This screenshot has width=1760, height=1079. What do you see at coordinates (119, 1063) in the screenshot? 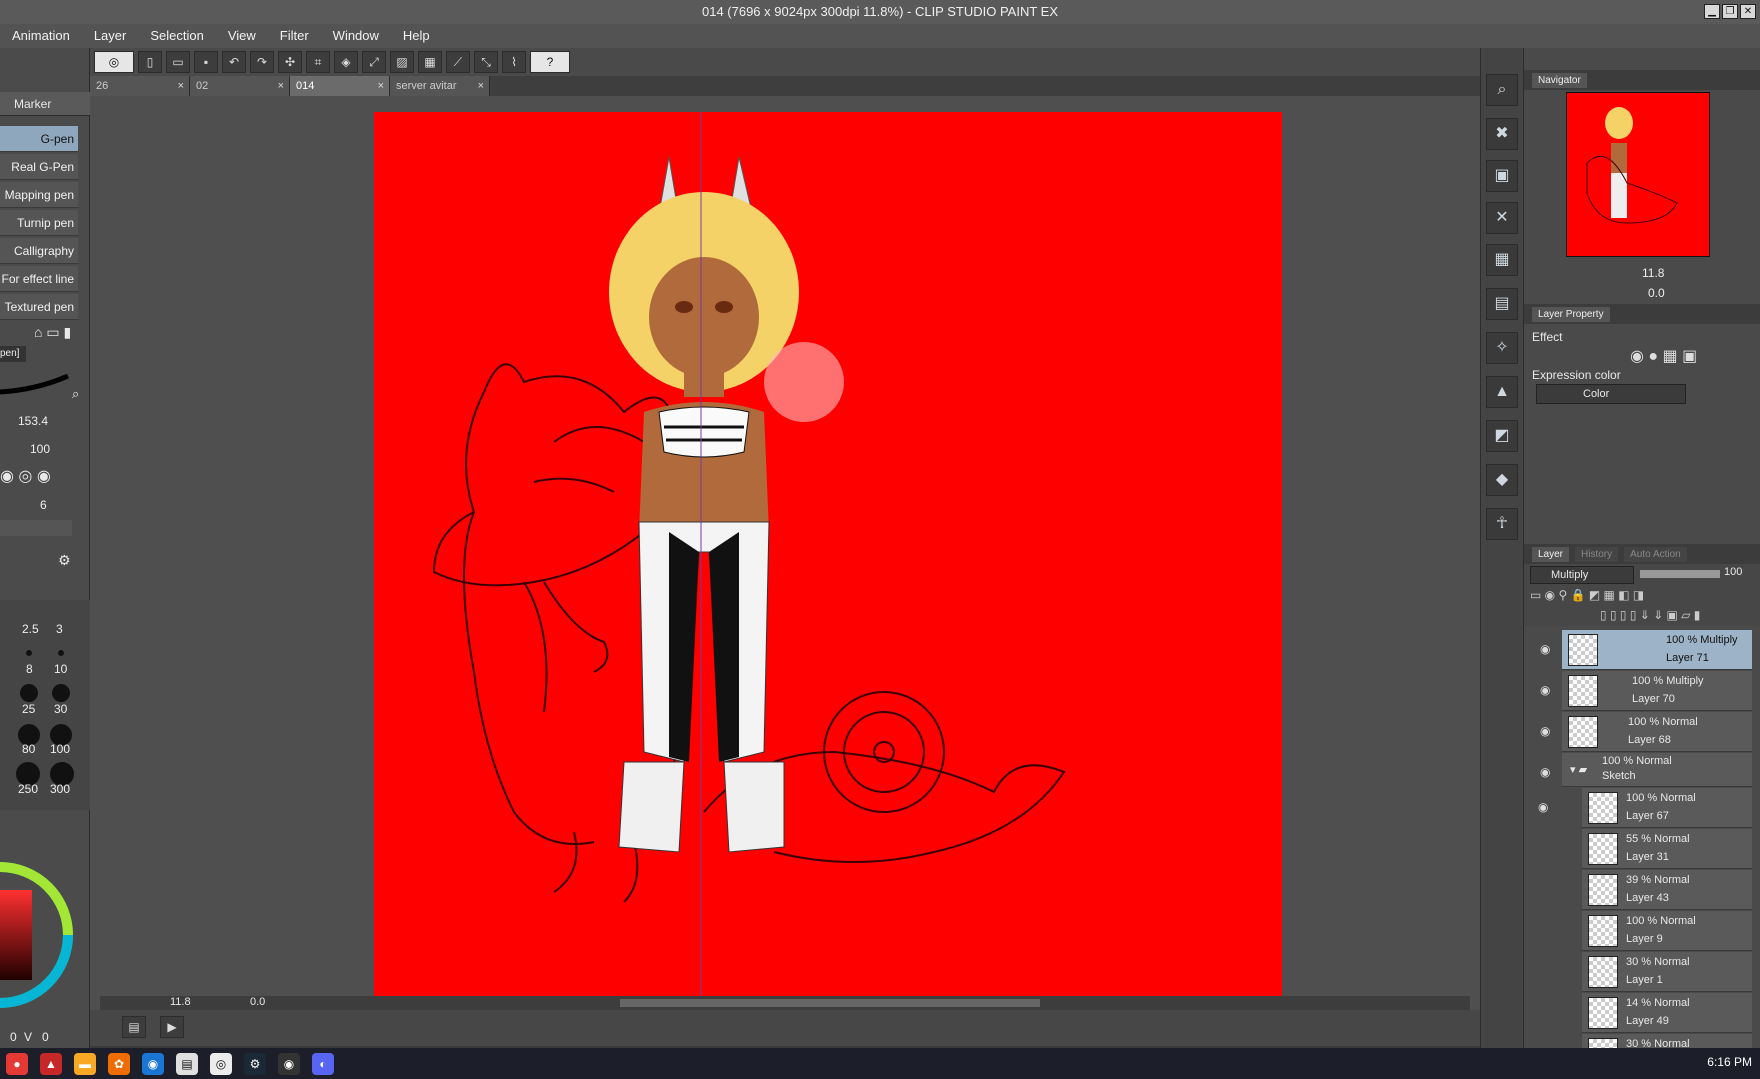
I see `paint-icon: ✿` at bounding box center [119, 1063].